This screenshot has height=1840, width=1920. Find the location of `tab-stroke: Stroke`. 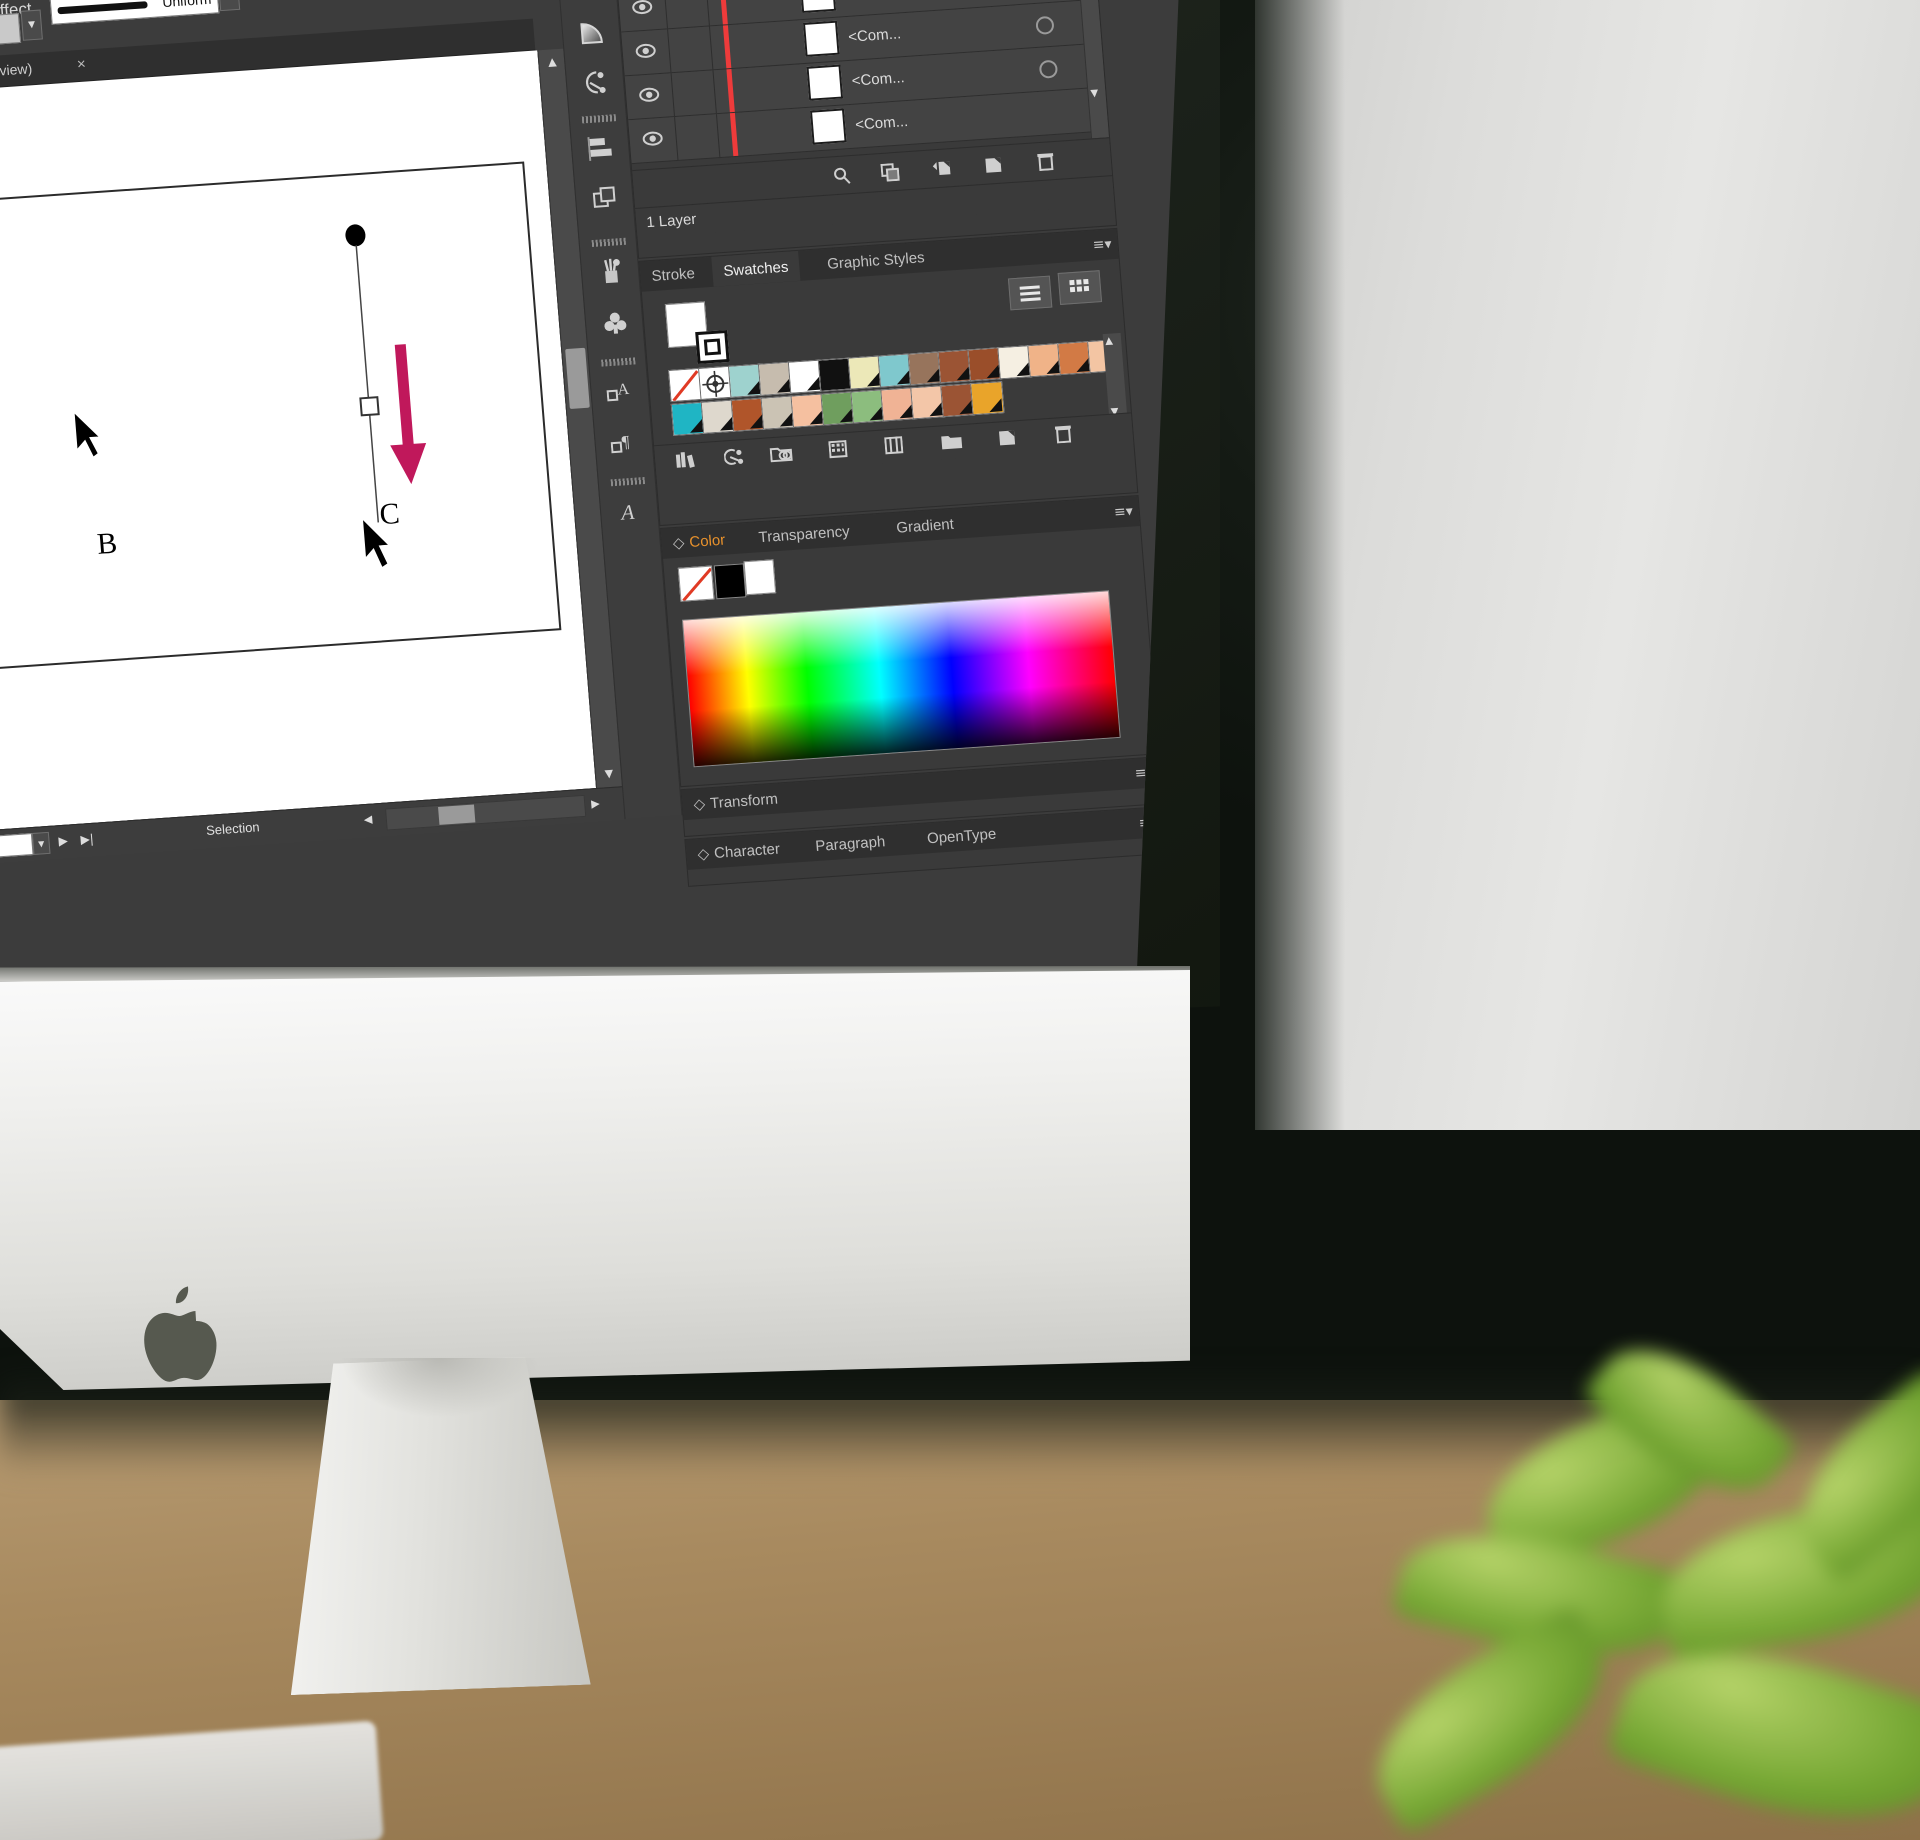

tab-stroke: Stroke is located at coordinates (673, 274).